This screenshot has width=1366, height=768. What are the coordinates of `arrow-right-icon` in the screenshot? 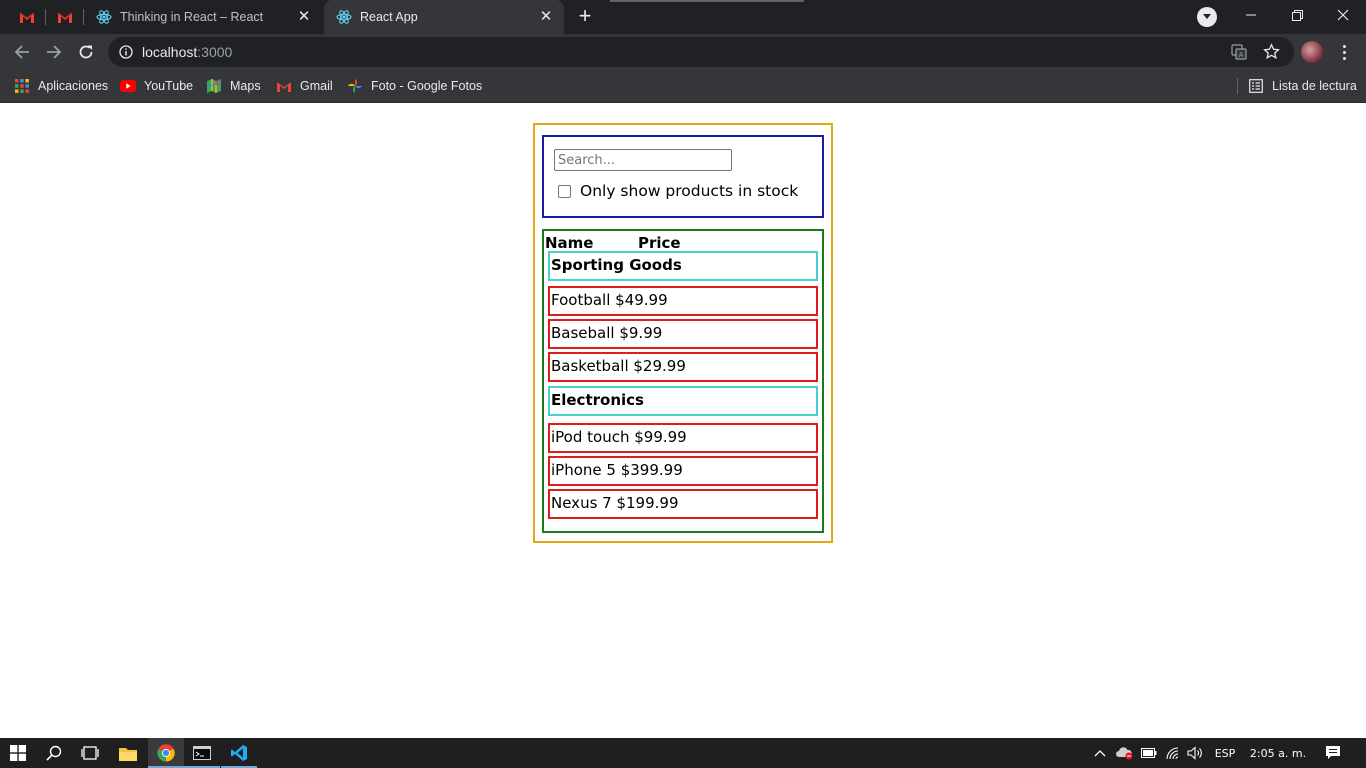 It's located at (54, 52).